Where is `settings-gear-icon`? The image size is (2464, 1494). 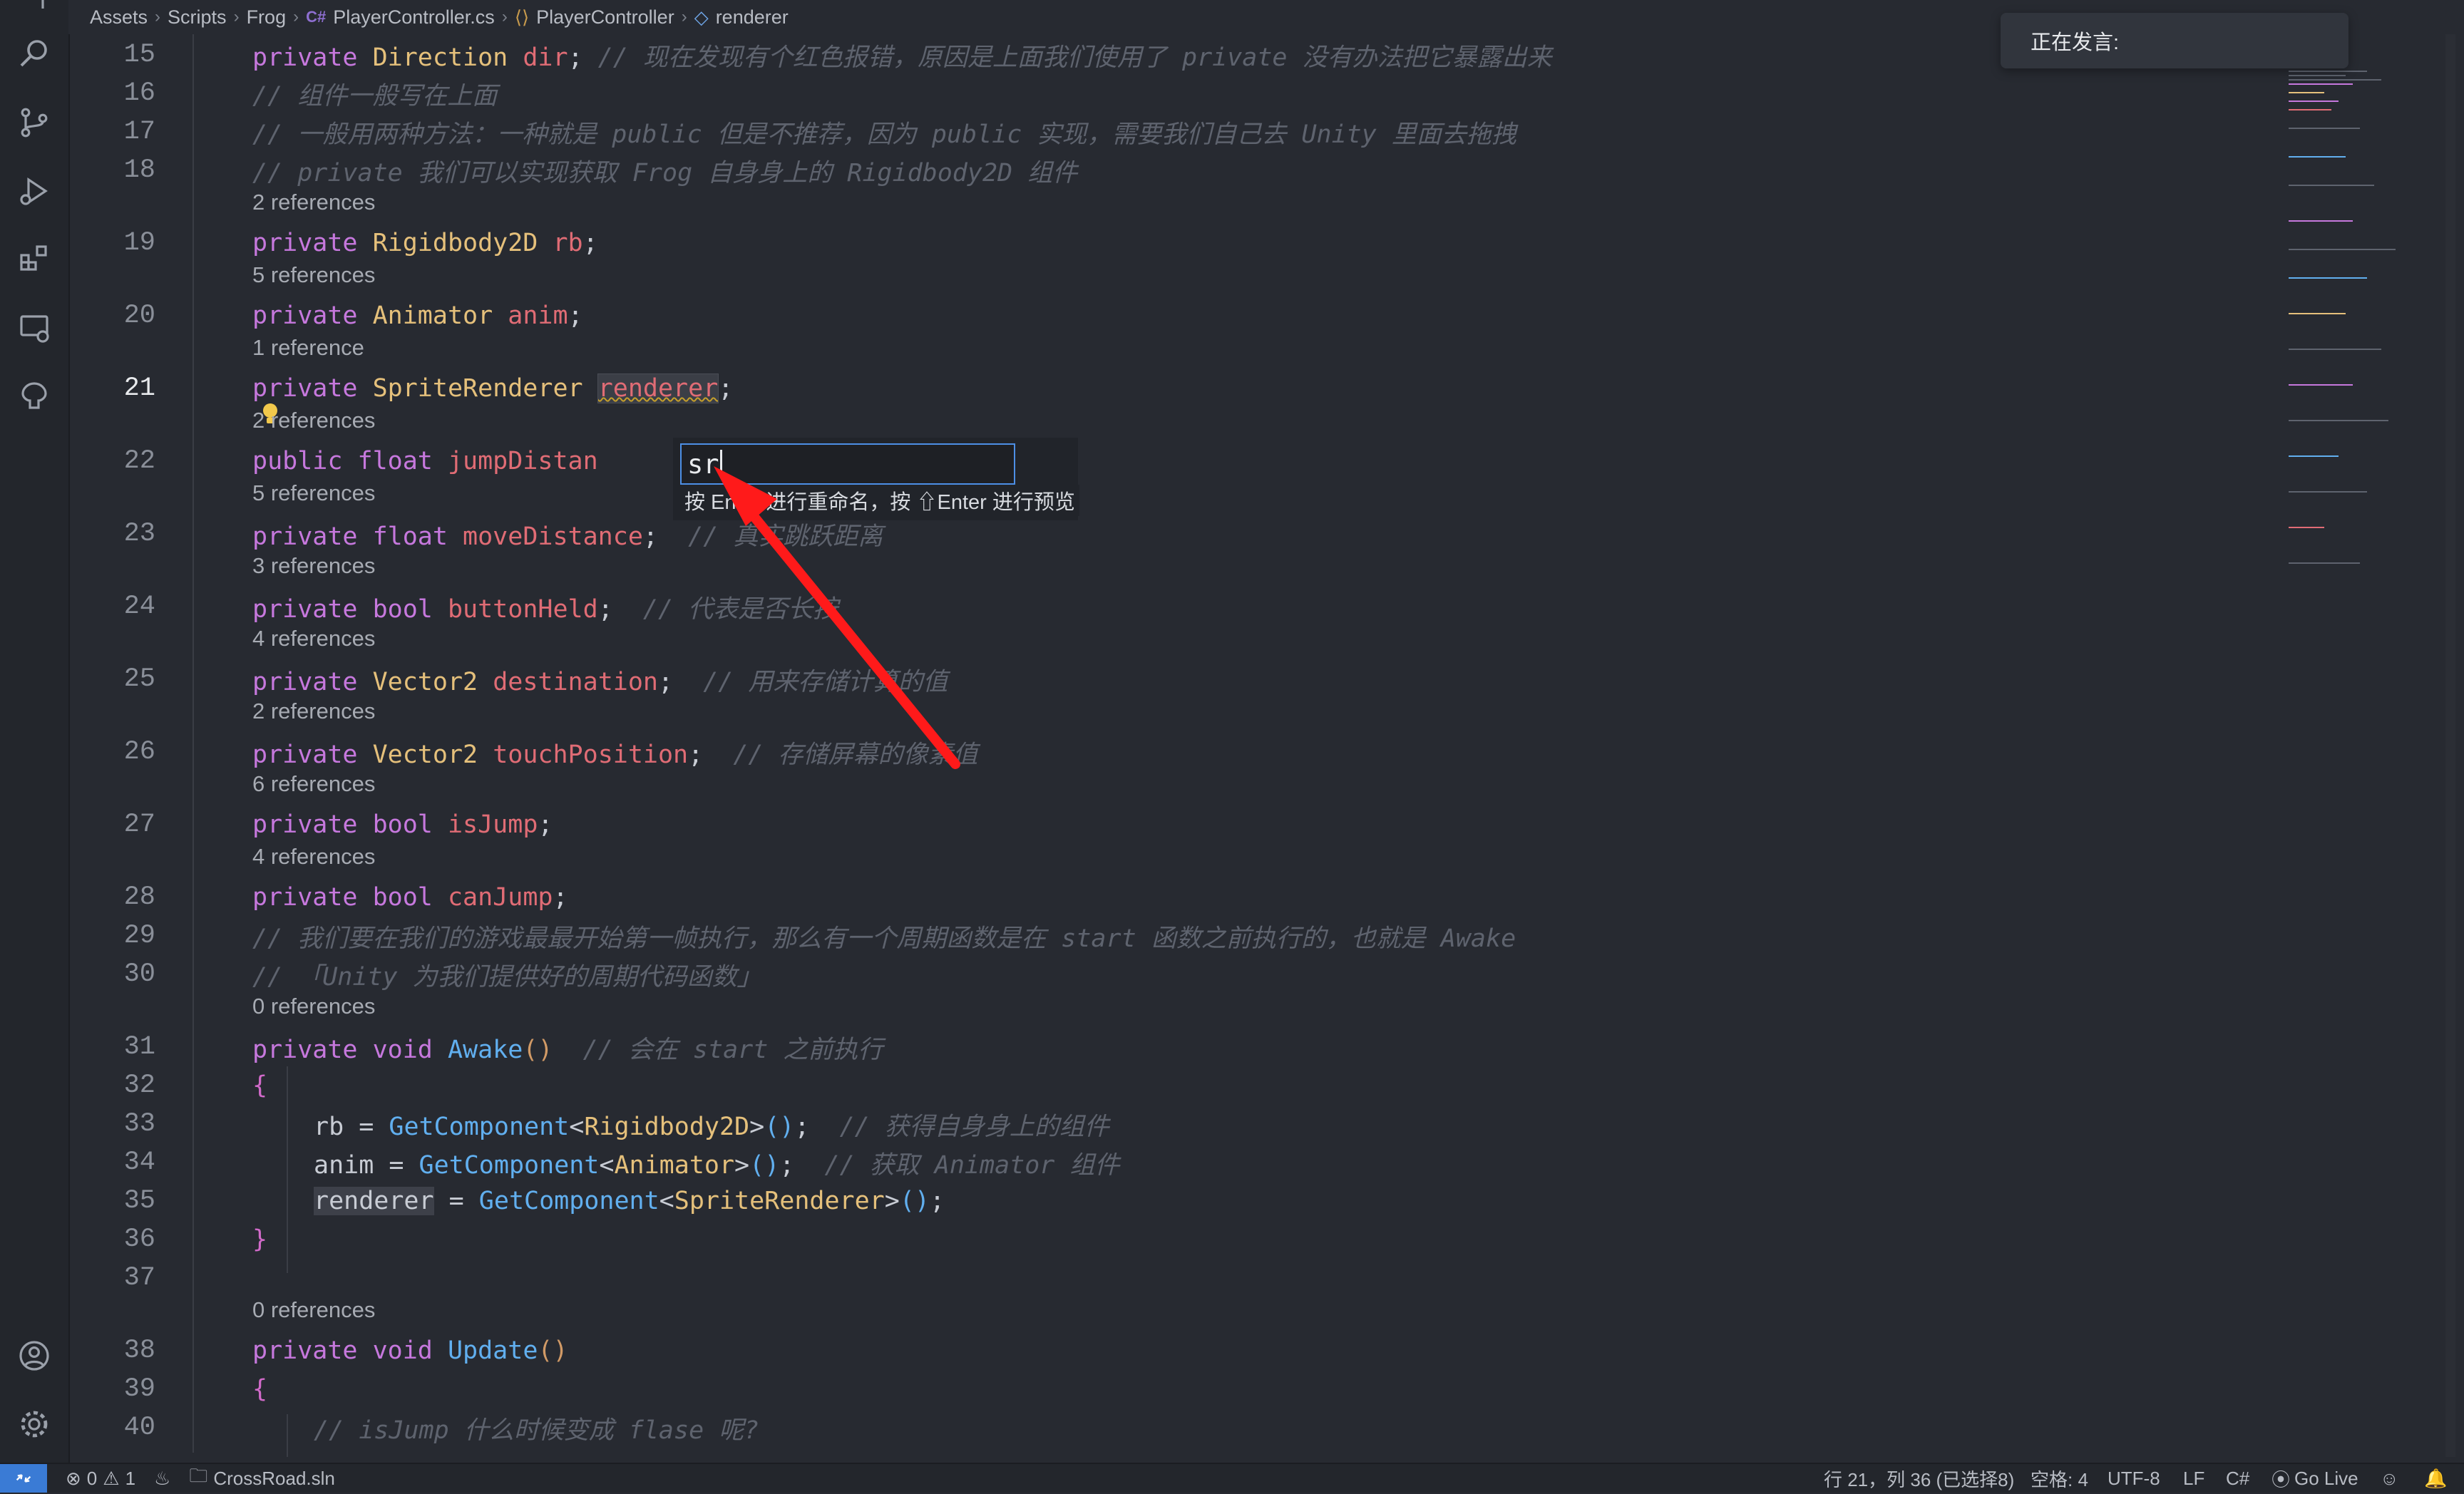
settings-gear-icon is located at coordinates (34, 1424).